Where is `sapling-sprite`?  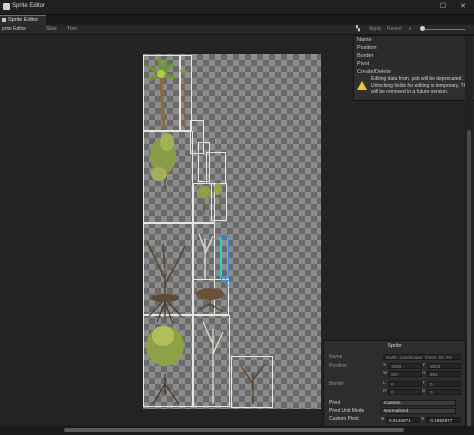
sapling-sprite is located at coordinates (209, 199).